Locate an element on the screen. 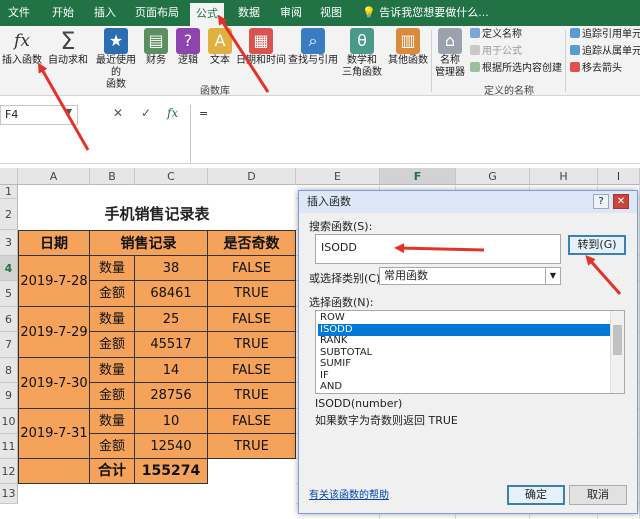 Image resolution: width=640 pixels, height=519 pixels. search-function-input: ISODD is located at coordinates (438, 249).